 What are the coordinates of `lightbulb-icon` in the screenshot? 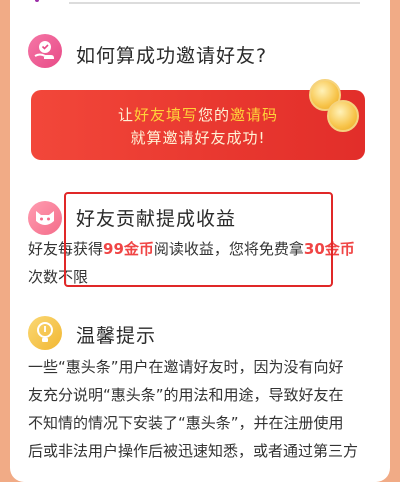 It's located at (45, 333).